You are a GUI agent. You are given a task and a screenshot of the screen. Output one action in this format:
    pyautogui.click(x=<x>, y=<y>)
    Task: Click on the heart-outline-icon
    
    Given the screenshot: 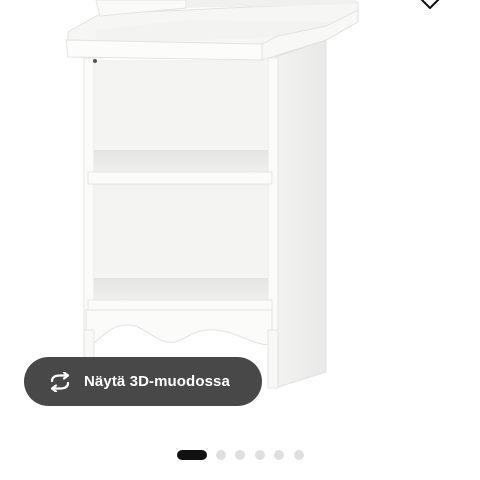 What is the action you would take?
    pyautogui.click(x=430, y=8)
    